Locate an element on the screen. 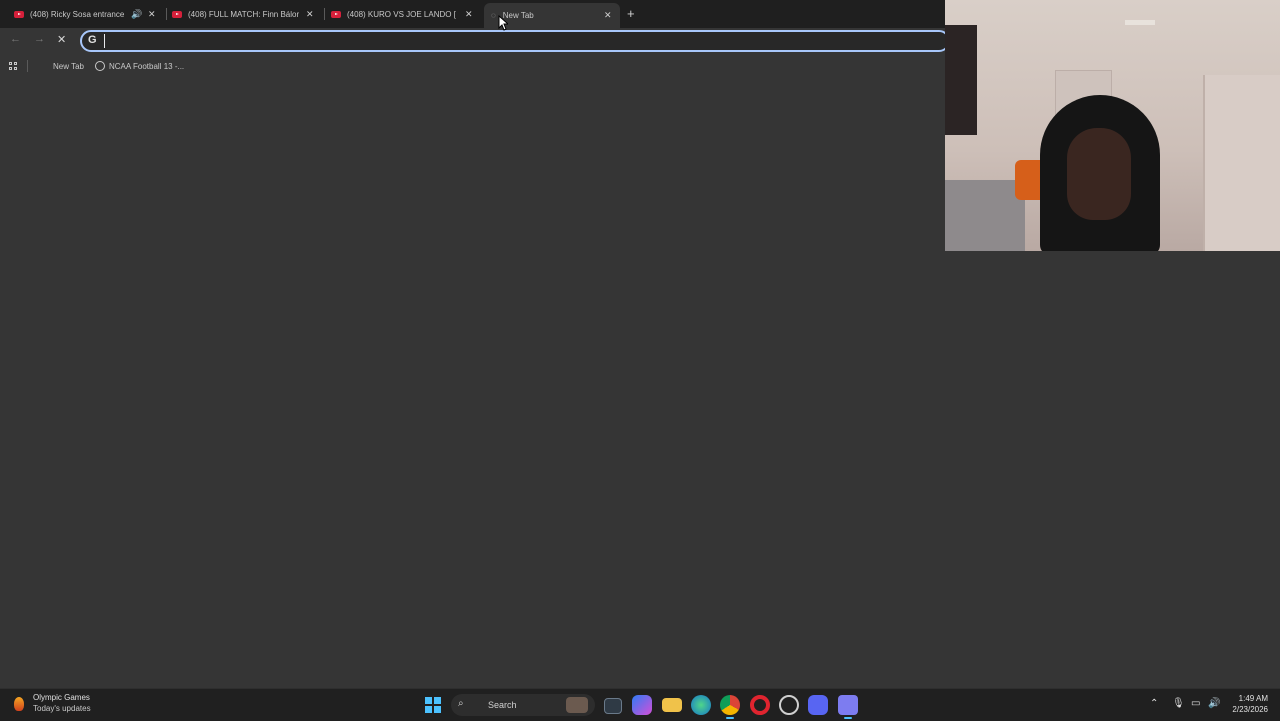  discord-icon is located at coordinates (818, 705).